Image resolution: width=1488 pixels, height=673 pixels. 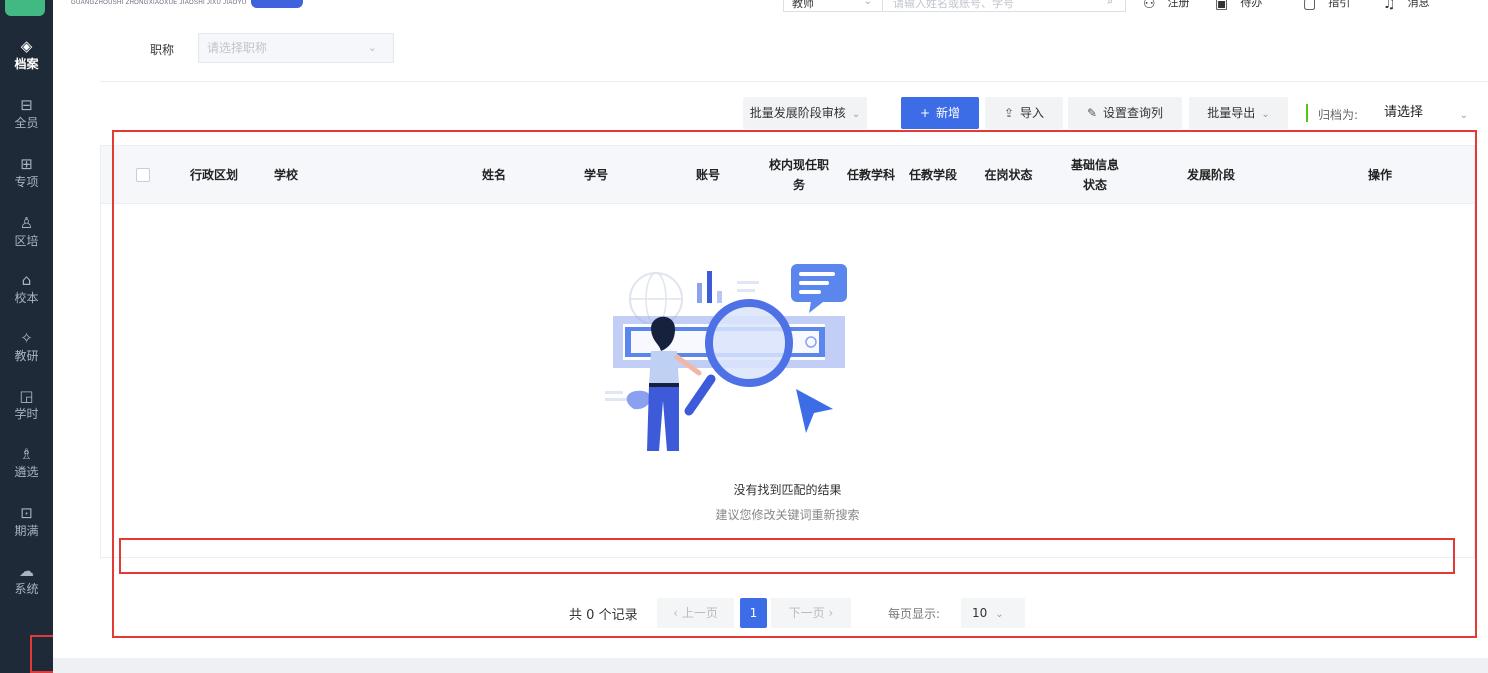 I want to click on filter-title-select: 请选择职称 ⌄, so click(x=296, y=48).